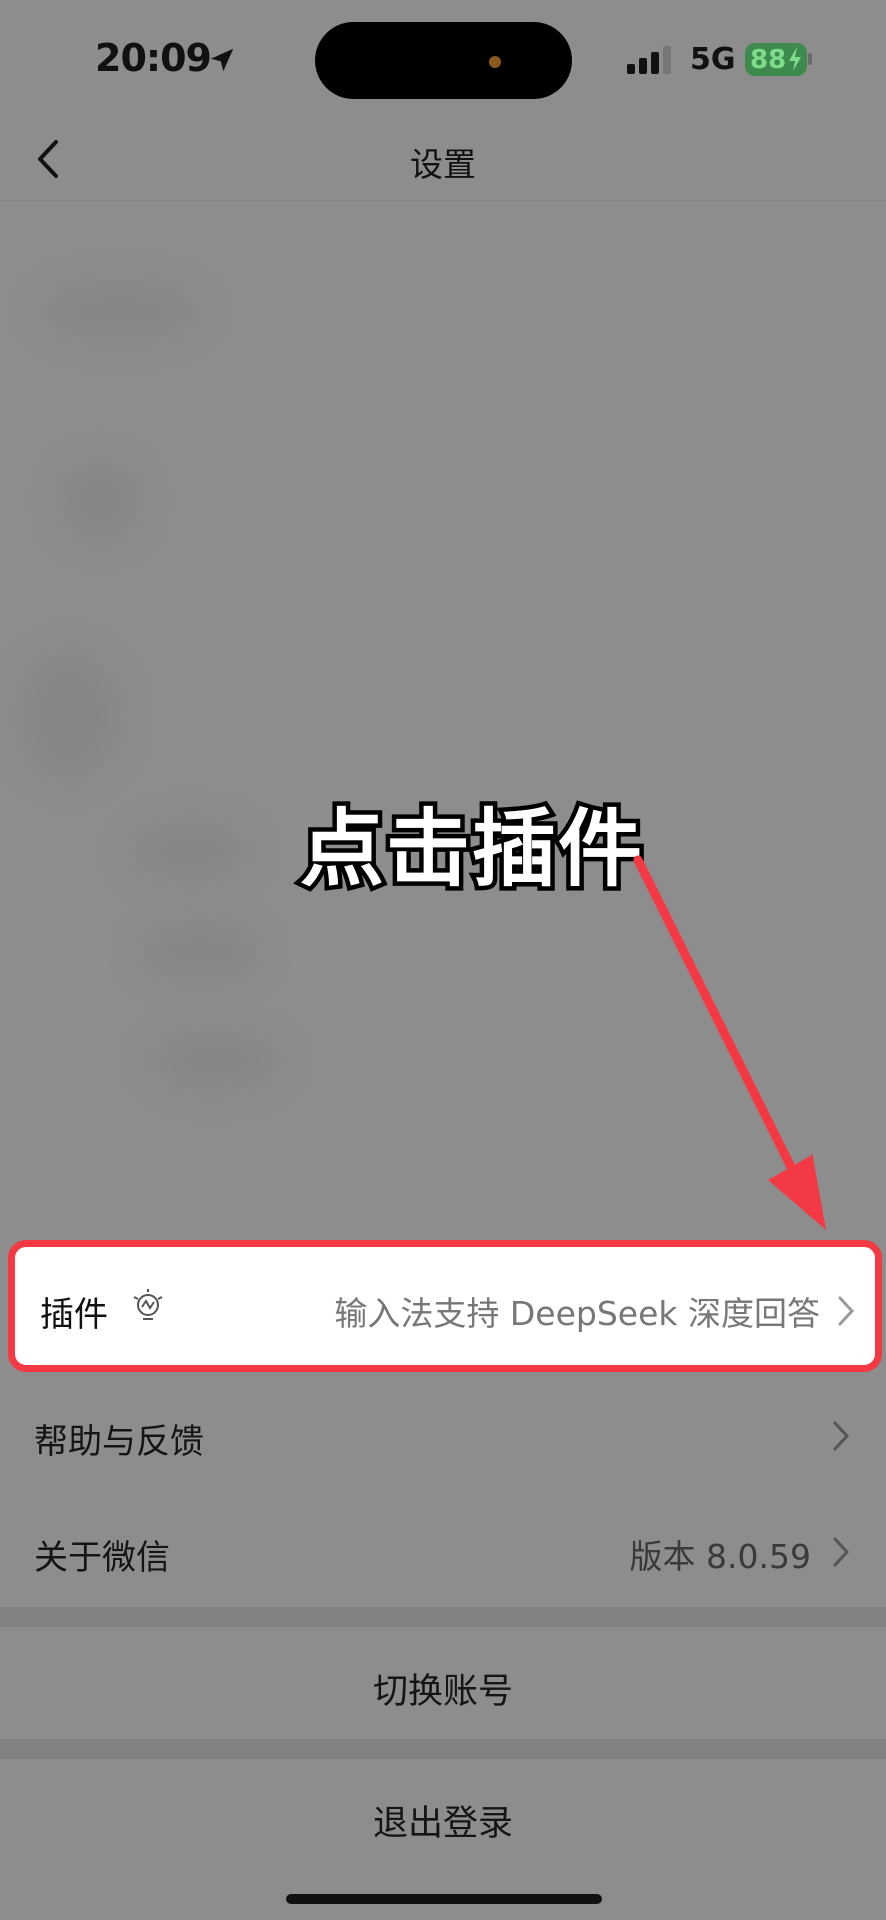 This screenshot has height=1920, width=886. I want to click on help-feedback-row: 帮助与反馈, so click(443, 1432).